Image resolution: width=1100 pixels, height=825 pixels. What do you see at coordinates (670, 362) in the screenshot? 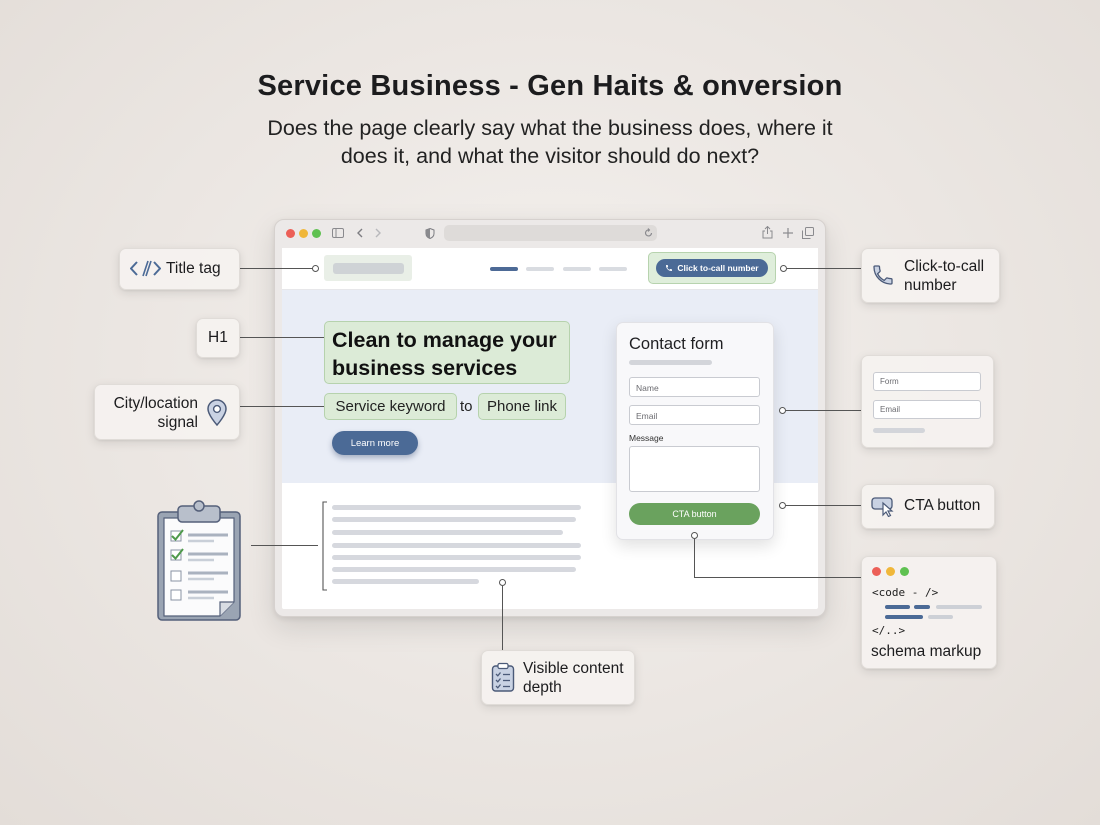
I see `contact-form-subtitle-placeholder` at bounding box center [670, 362].